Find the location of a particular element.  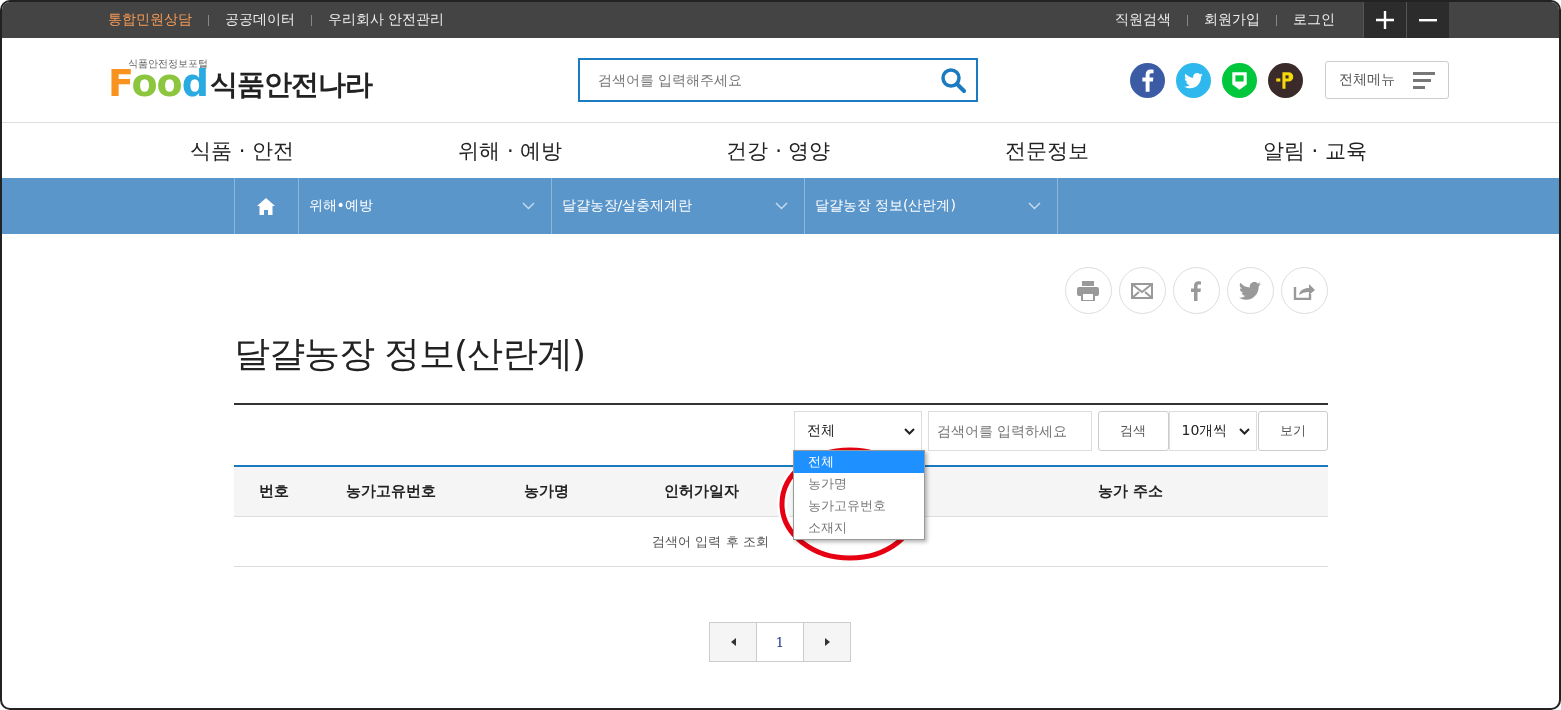

dropdown-option: 농가고유번호 is located at coordinates (858, 506).